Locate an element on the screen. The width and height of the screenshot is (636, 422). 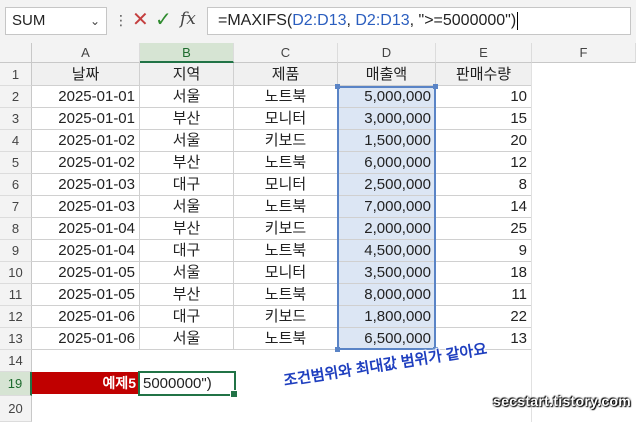
column-header-f: F is located at coordinates (584, 53).